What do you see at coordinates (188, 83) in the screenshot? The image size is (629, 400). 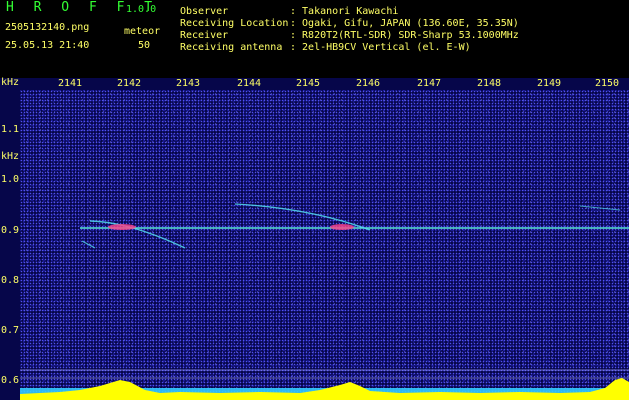 I see `x-tick-label: 2143` at bounding box center [188, 83].